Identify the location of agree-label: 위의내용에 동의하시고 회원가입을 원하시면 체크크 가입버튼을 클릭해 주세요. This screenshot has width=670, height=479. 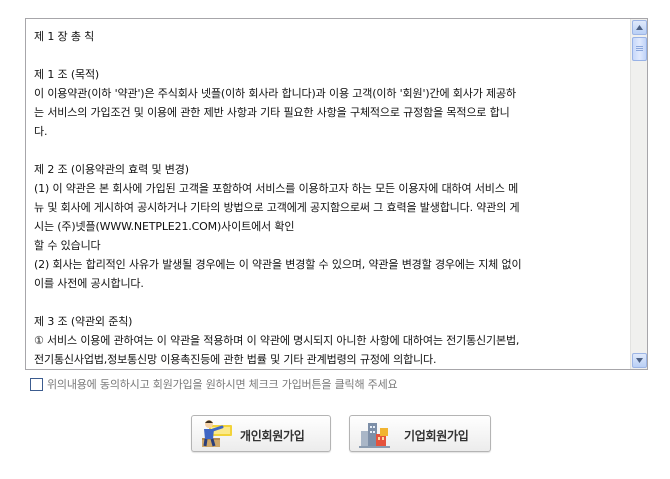
(222, 384).